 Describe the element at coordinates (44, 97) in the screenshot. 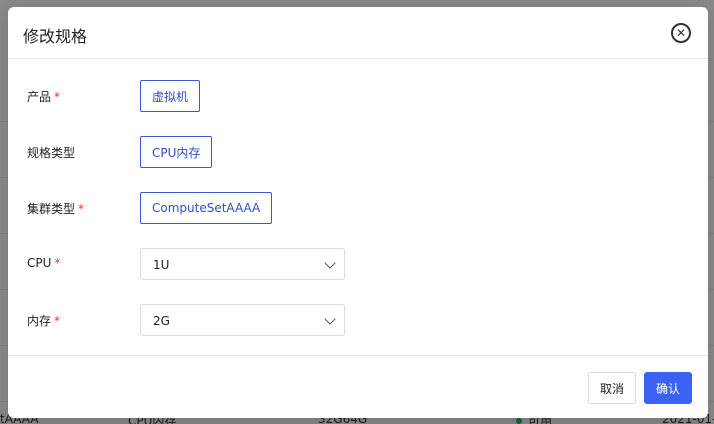

I see `product-label: 产品 *` at that location.